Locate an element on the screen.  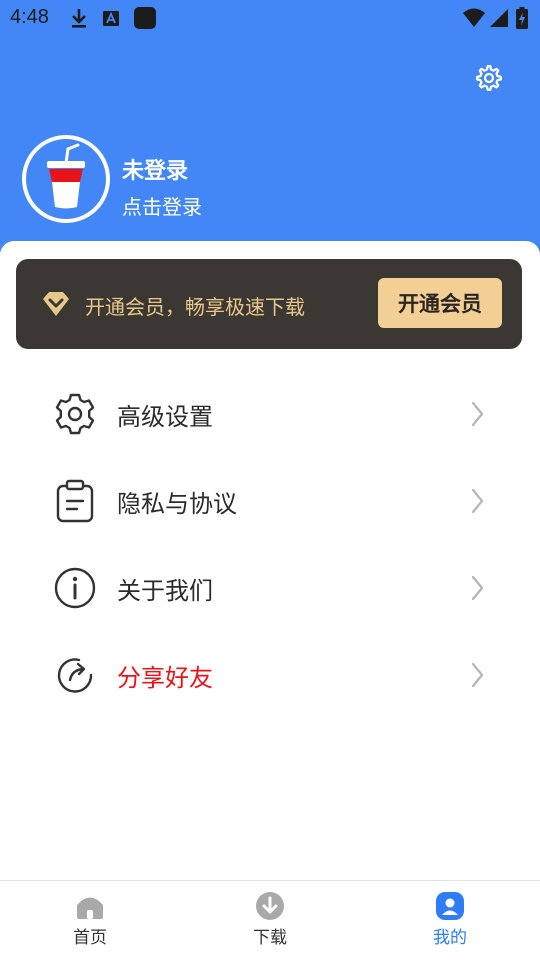
wifi-icon is located at coordinates (474, 20).